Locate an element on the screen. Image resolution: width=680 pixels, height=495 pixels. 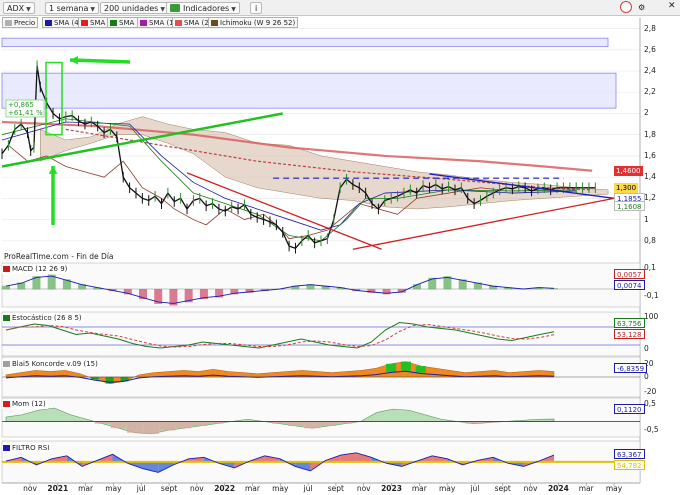
indicator-value: 0,0057 is located at coordinates (629, 274).